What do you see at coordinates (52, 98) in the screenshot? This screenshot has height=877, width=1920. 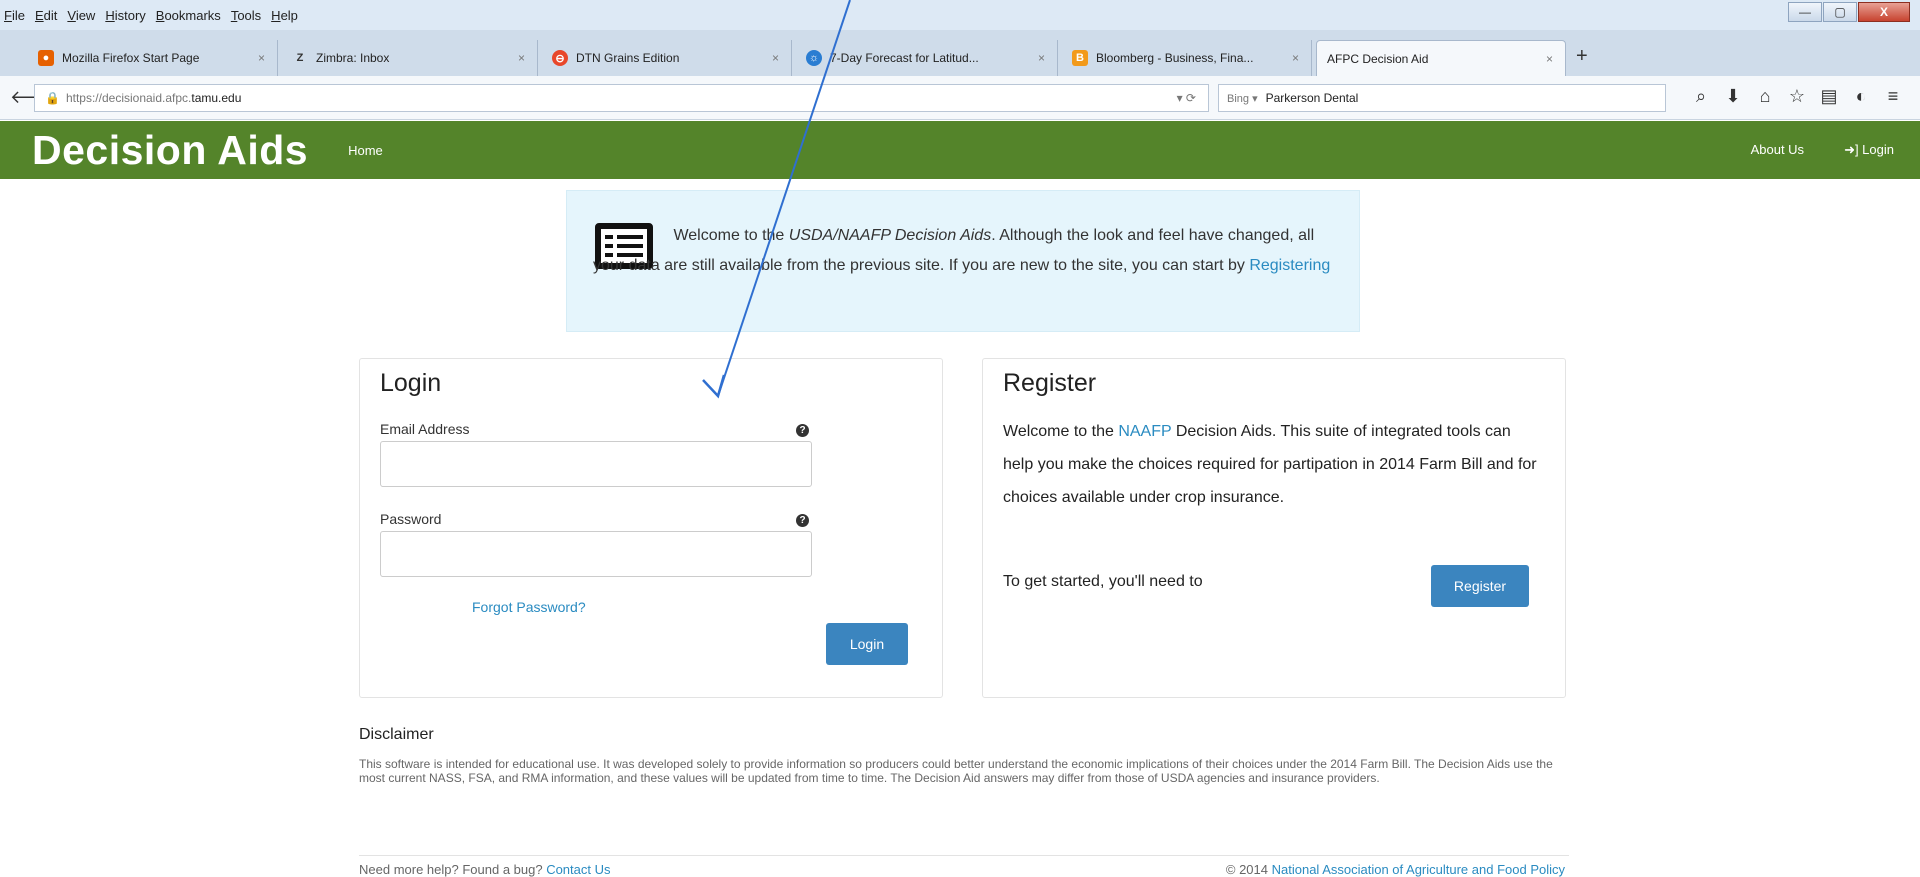 I see `lock-icon: 🔒` at bounding box center [52, 98].